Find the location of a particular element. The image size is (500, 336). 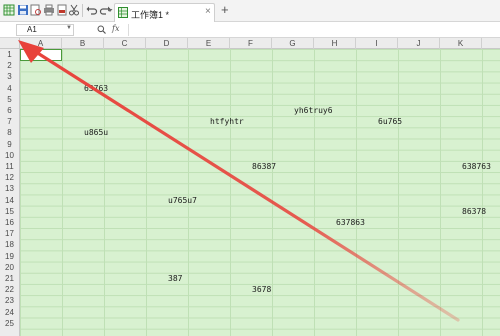

row-header-14: 14 is located at coordinates (9, 200).